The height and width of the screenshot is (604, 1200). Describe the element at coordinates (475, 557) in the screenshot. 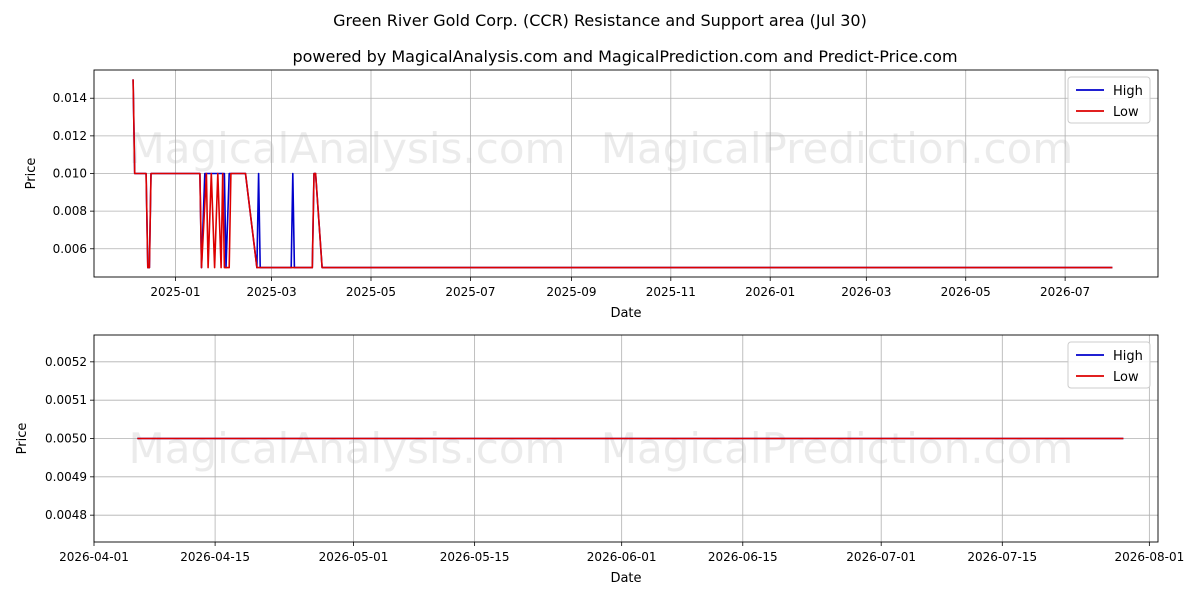

I see `x-tick-label: 2026-05-15` at that location.